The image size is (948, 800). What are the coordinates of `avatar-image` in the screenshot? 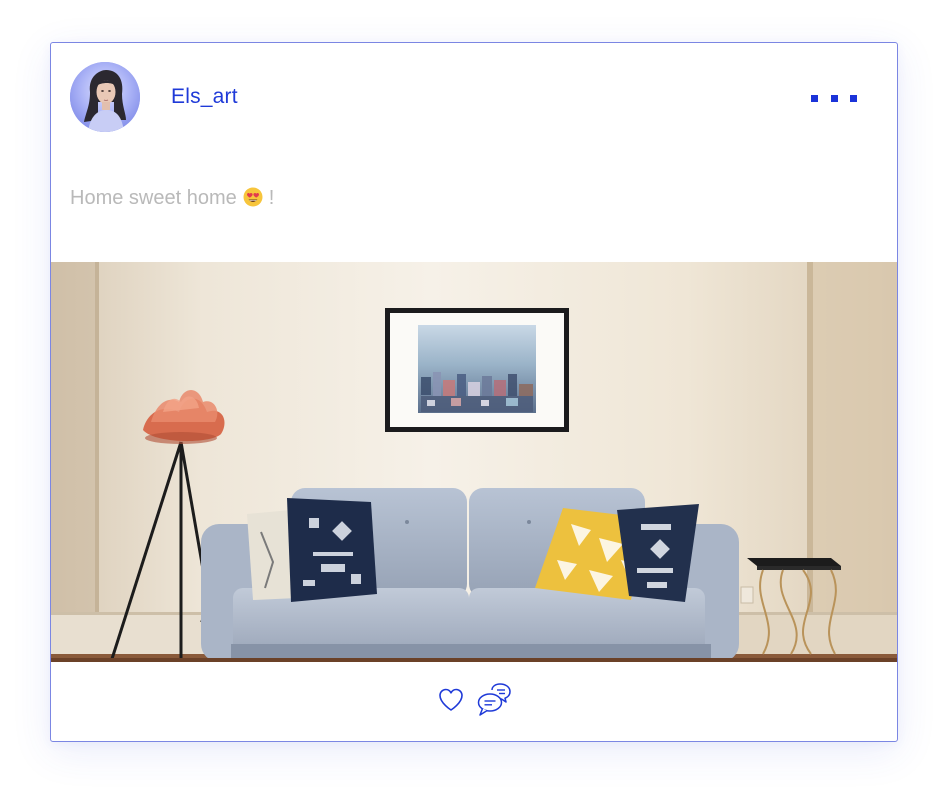 It's located at (105, 97).